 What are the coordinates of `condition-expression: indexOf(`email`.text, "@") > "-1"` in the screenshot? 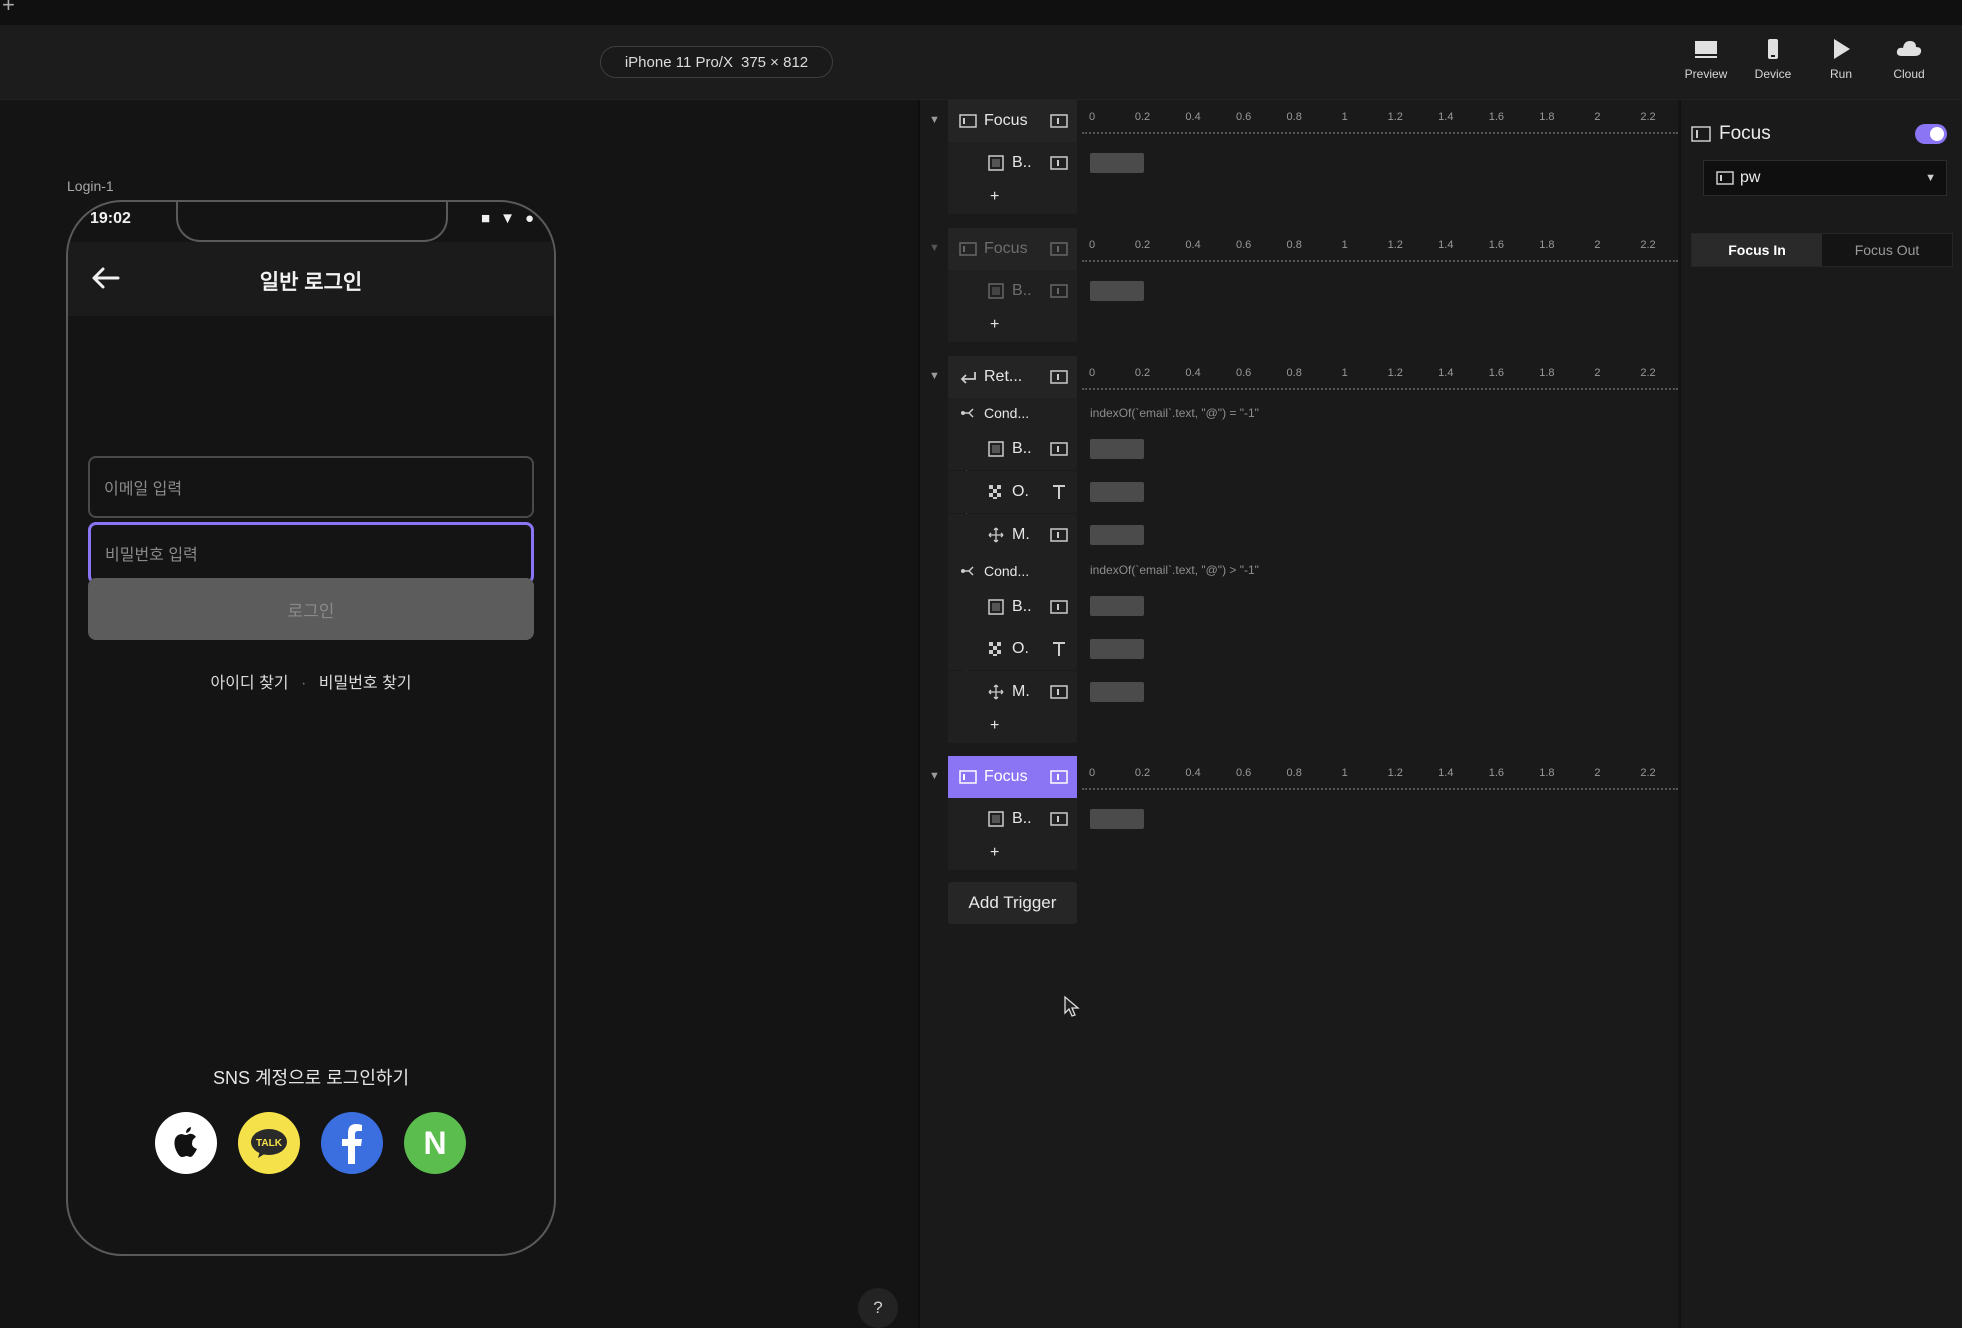 It's located at (1174, 570).